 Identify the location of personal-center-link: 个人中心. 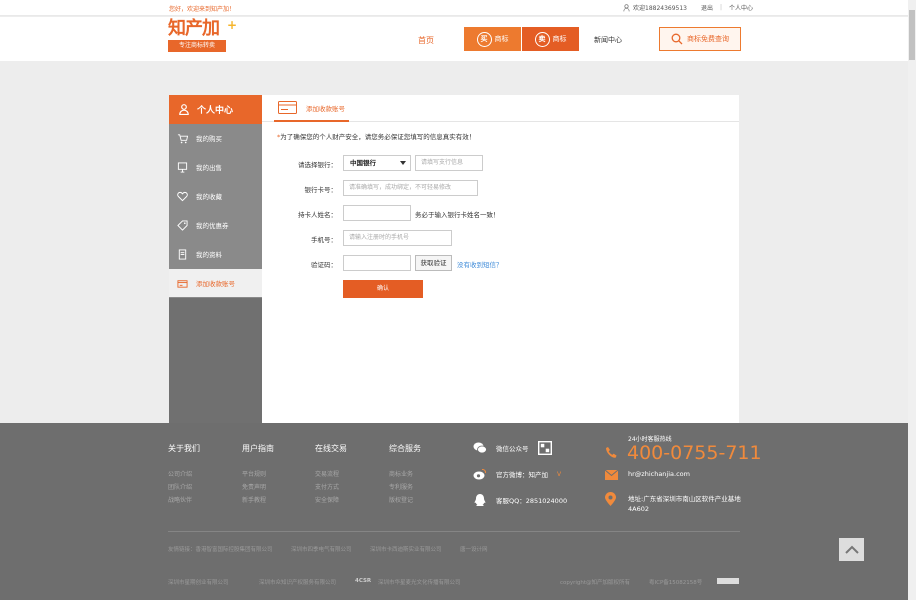
(741, 7).